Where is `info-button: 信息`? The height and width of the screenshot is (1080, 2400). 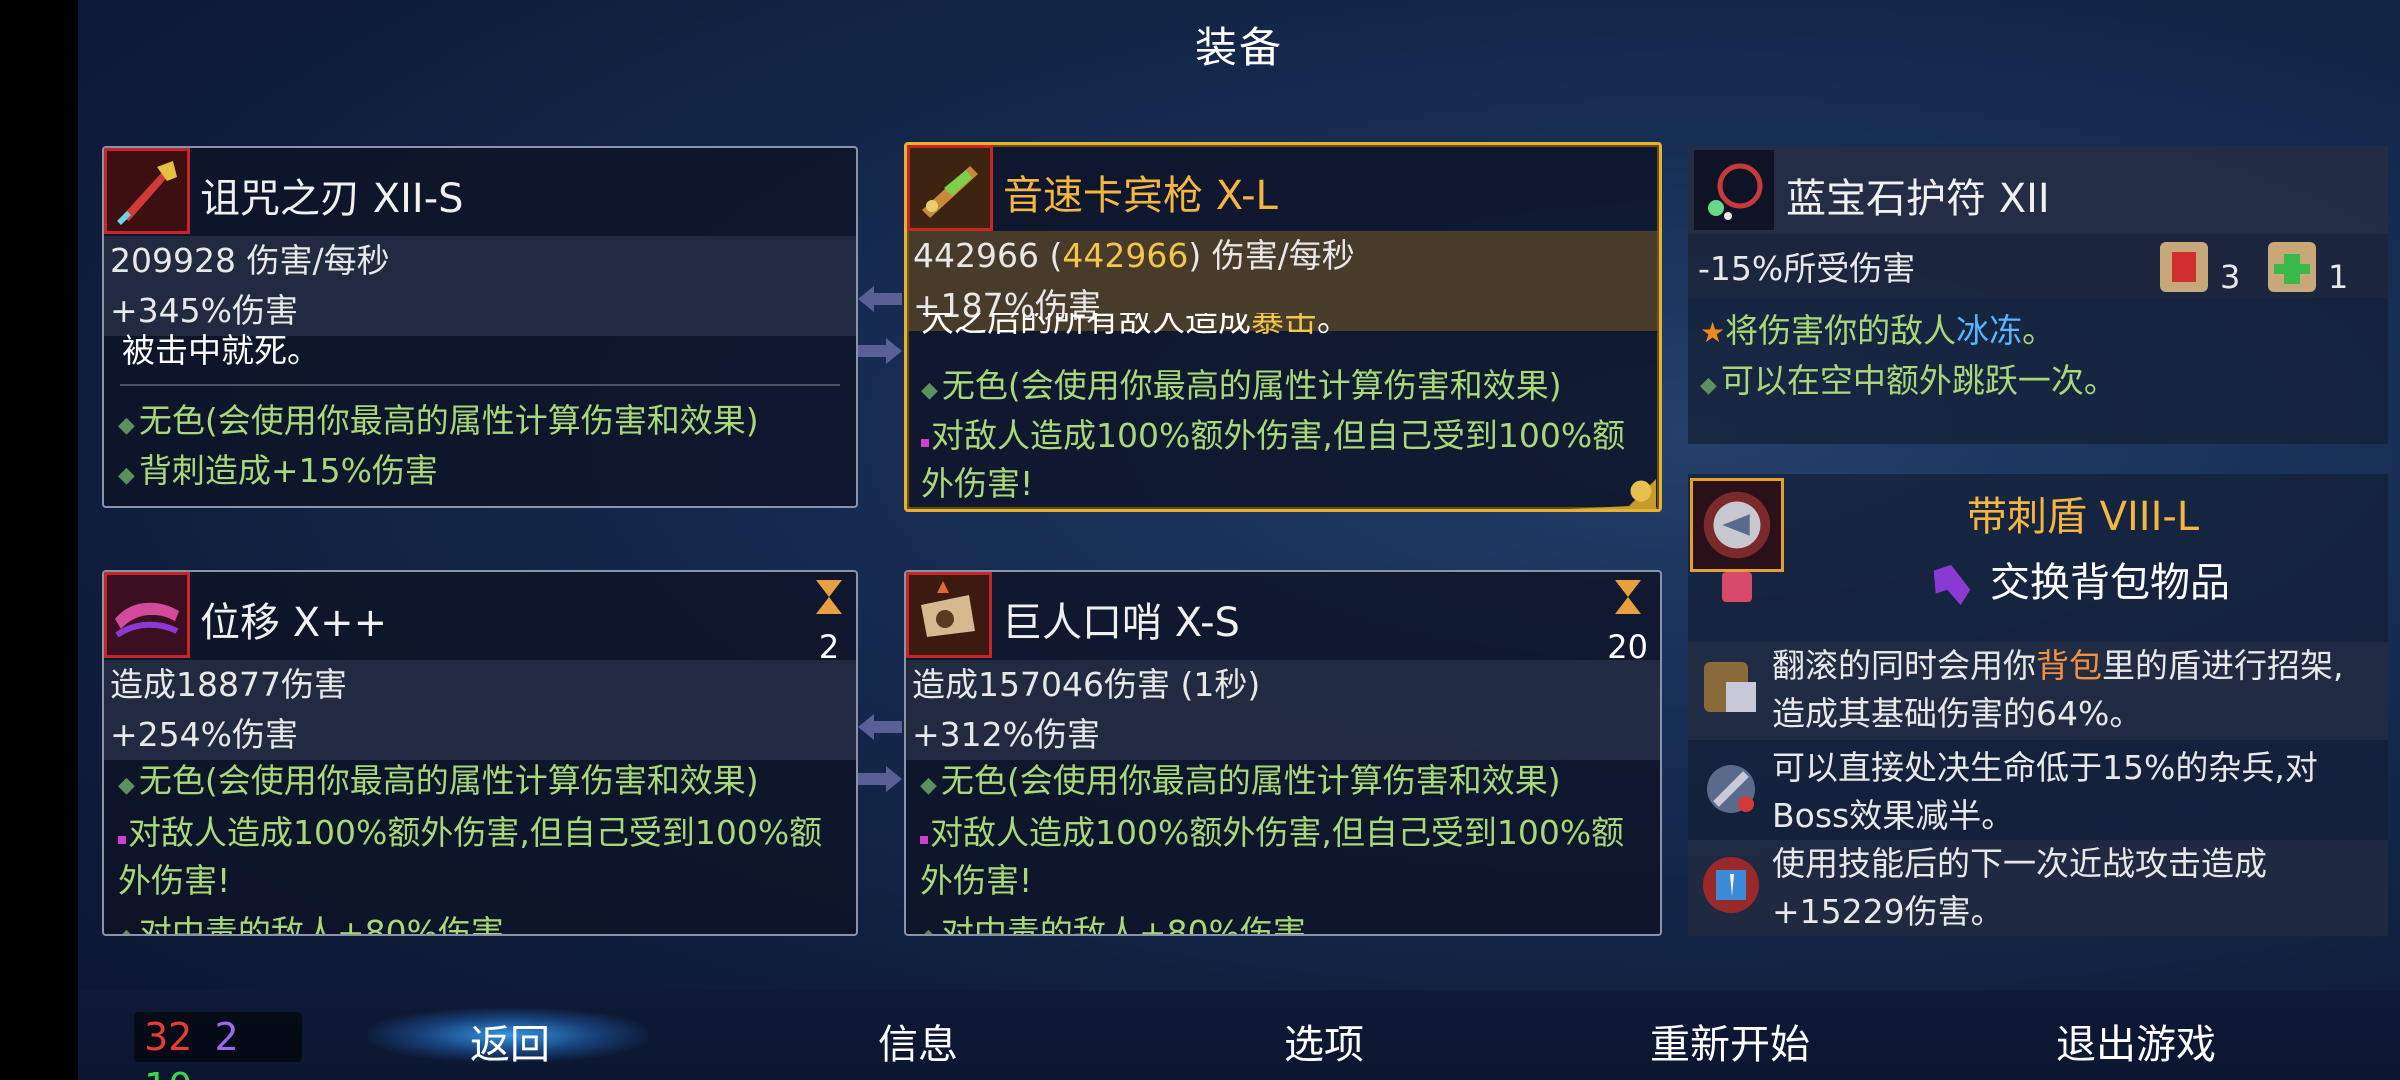
info-button: 信息 is located at coordinates (918, 1041).